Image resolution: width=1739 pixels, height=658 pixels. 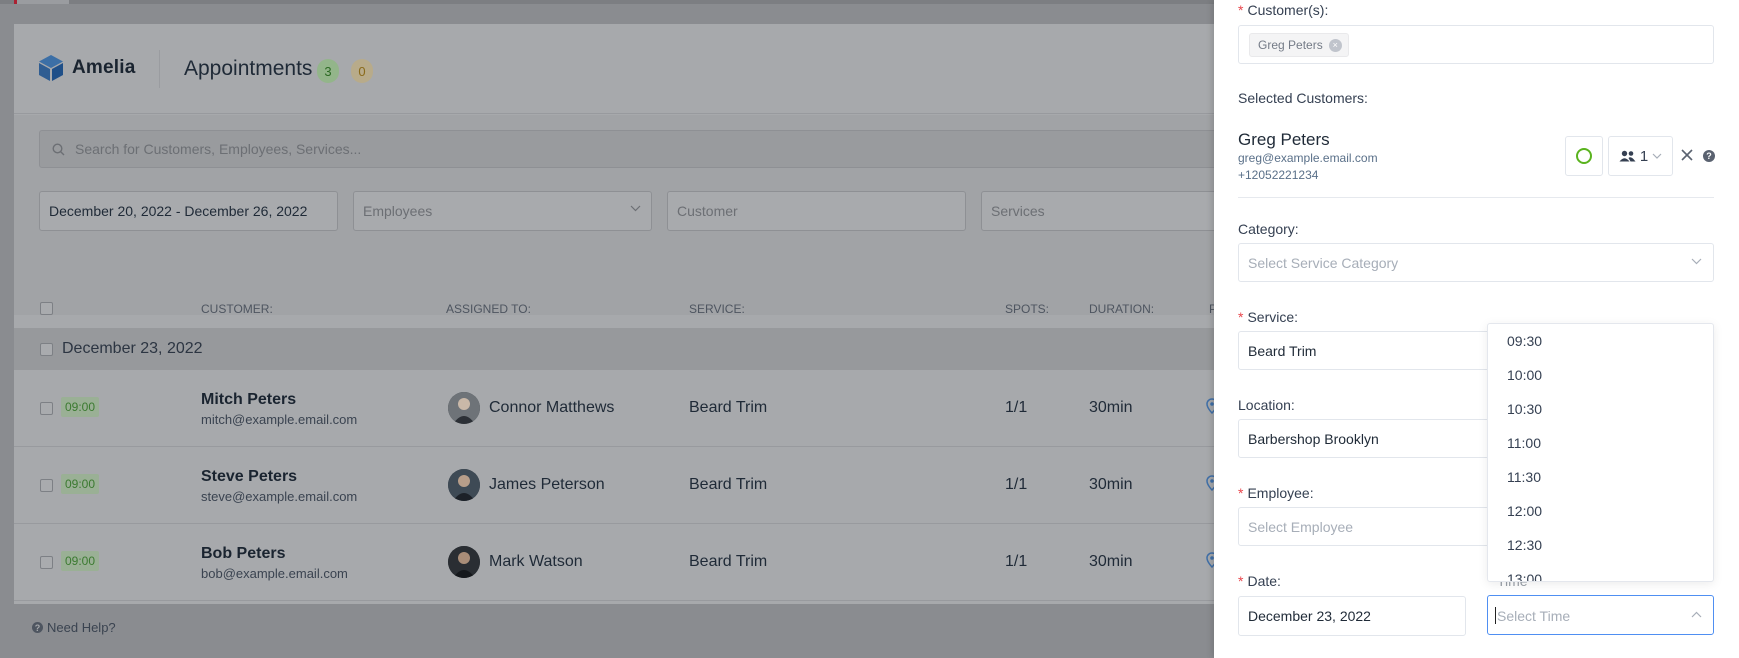 What do you see at coordinates (328, 71) in the screenshot?
I see `approved-count-badge: 3` at bounding box center [328, 71].